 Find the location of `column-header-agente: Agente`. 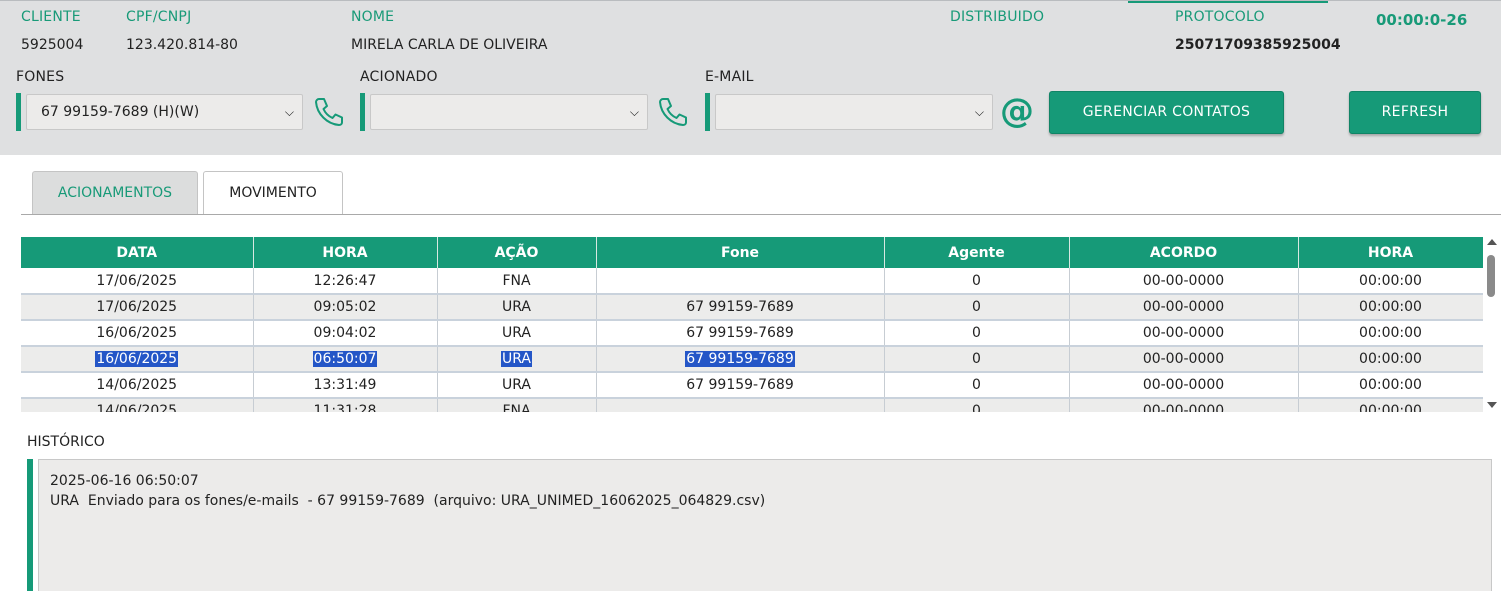

column-header-agente: Agente is located at coordinates (977, 252).